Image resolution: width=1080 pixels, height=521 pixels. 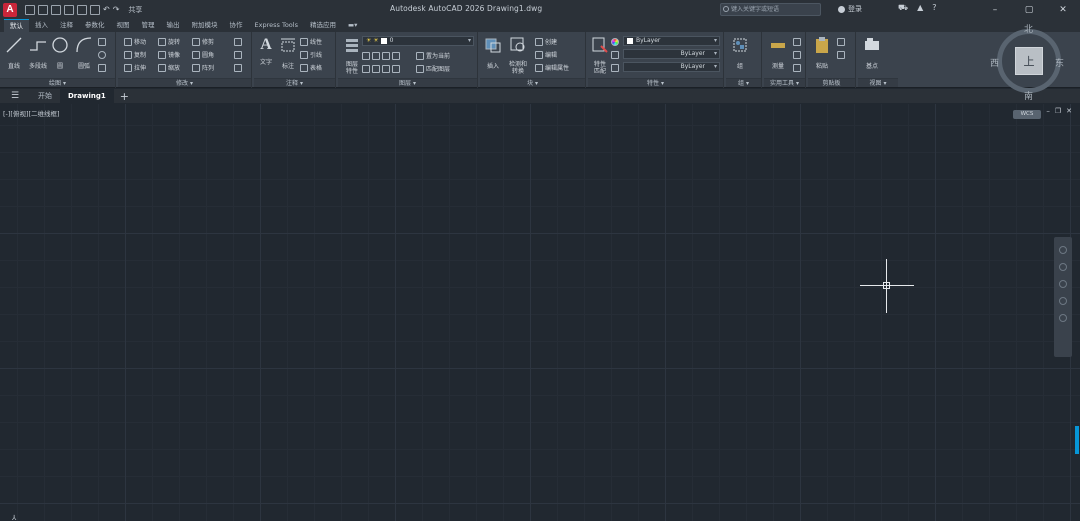 I want to click on compass-north: 北, so click(x=1028, y=28).